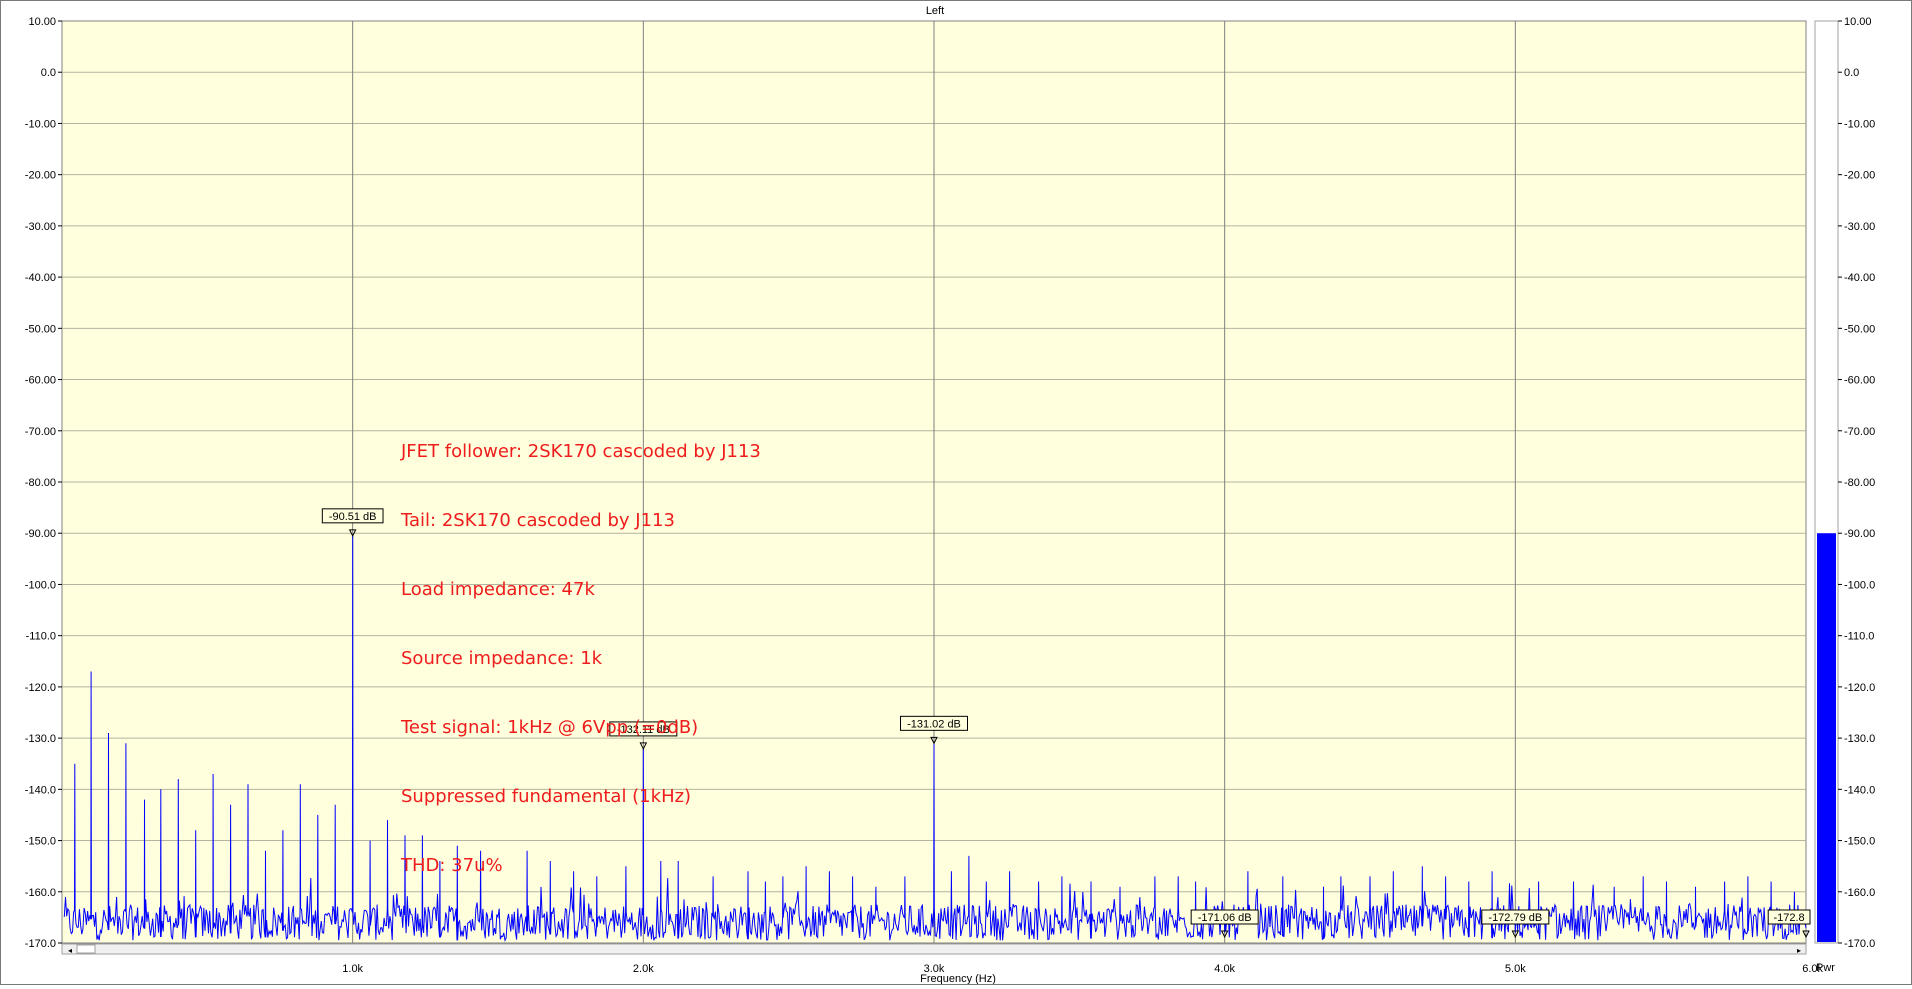 This screenshot has height=989, width=1912. I want to click on y-tick-label: -160.0, so click(40, 893).